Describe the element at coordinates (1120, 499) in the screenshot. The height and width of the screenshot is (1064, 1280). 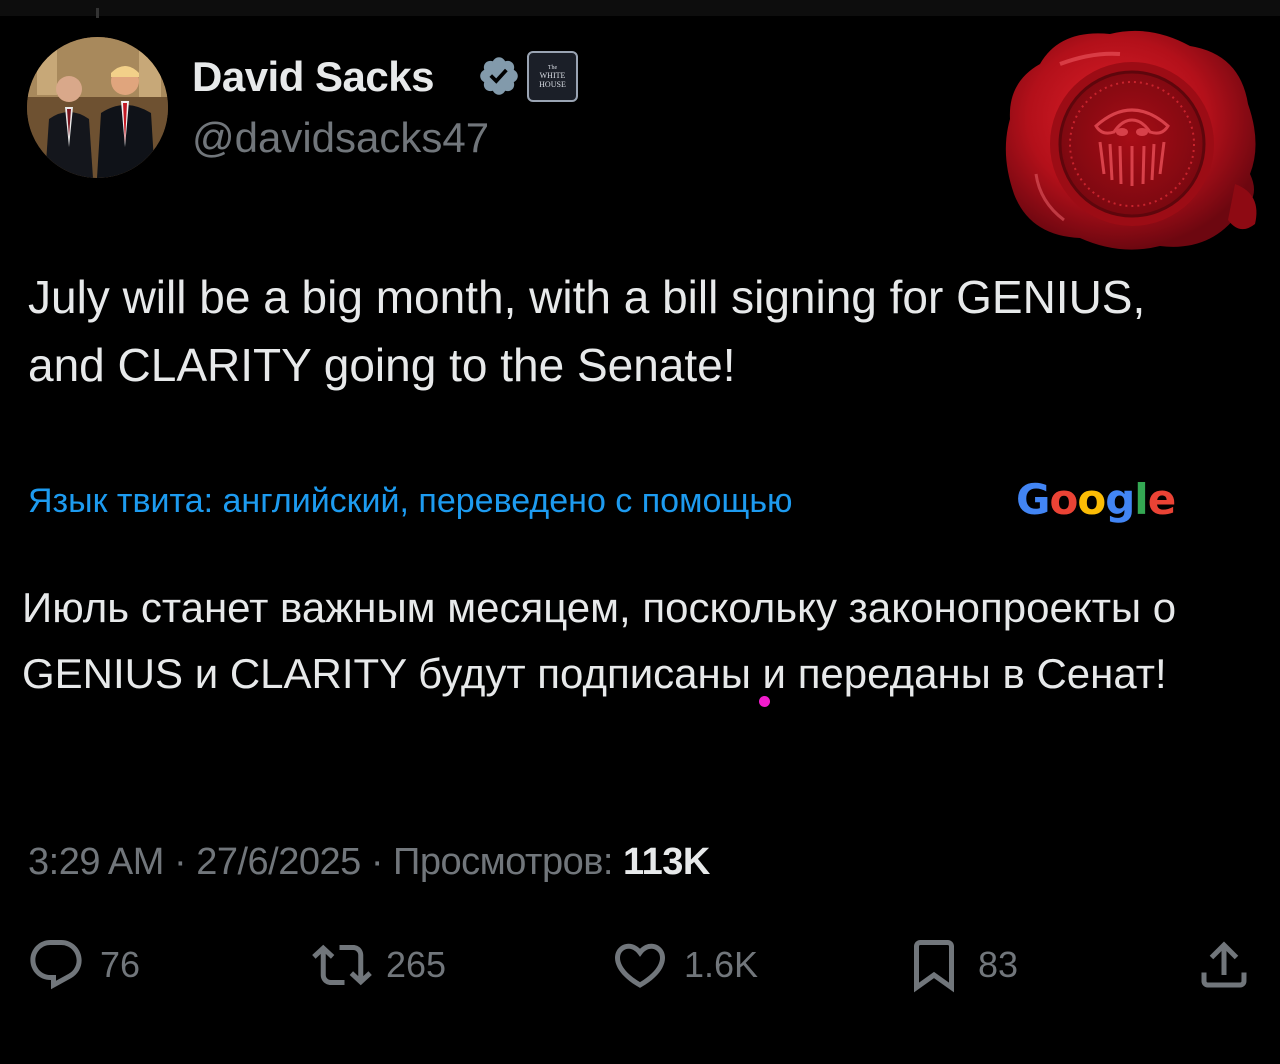
I see `google-logo-g2: g` at that location.